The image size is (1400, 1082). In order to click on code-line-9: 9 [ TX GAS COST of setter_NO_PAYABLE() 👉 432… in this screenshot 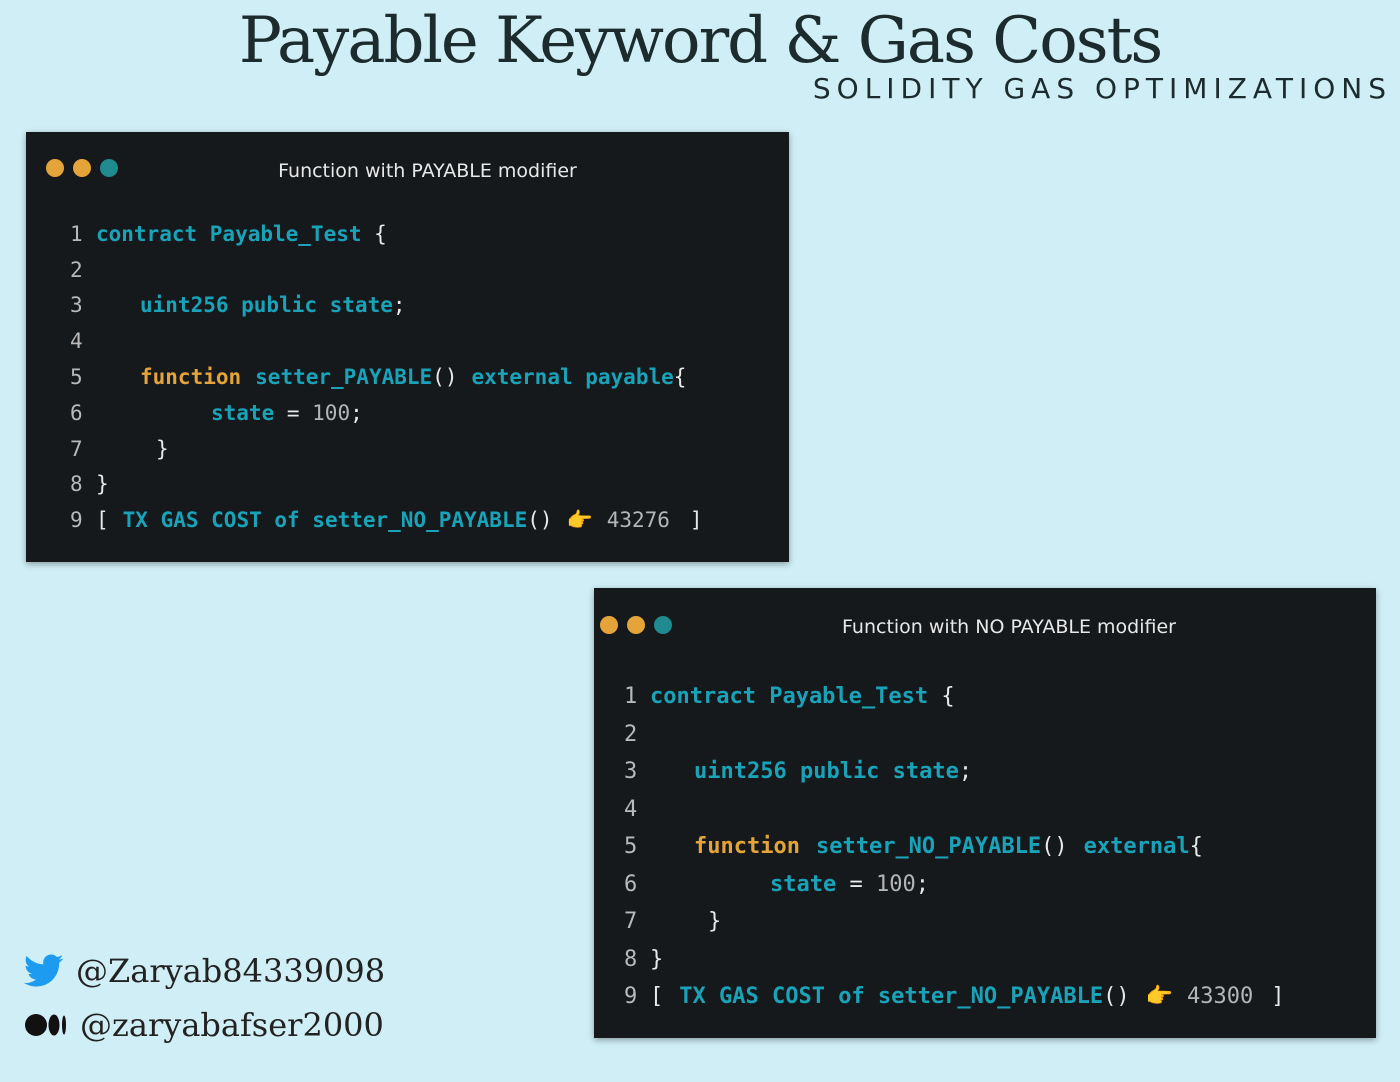, I will do `click(386, 520)`.